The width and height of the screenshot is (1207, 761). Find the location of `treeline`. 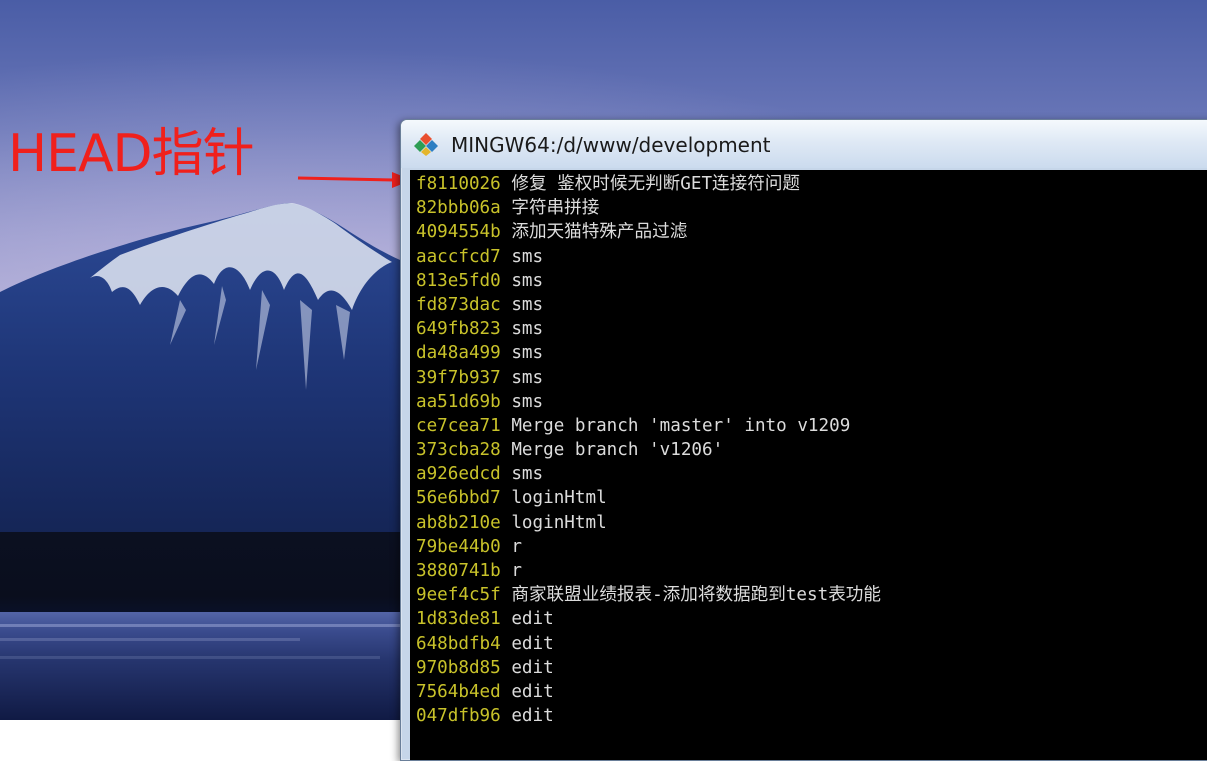

treeline is located at coordinates (210, 578).